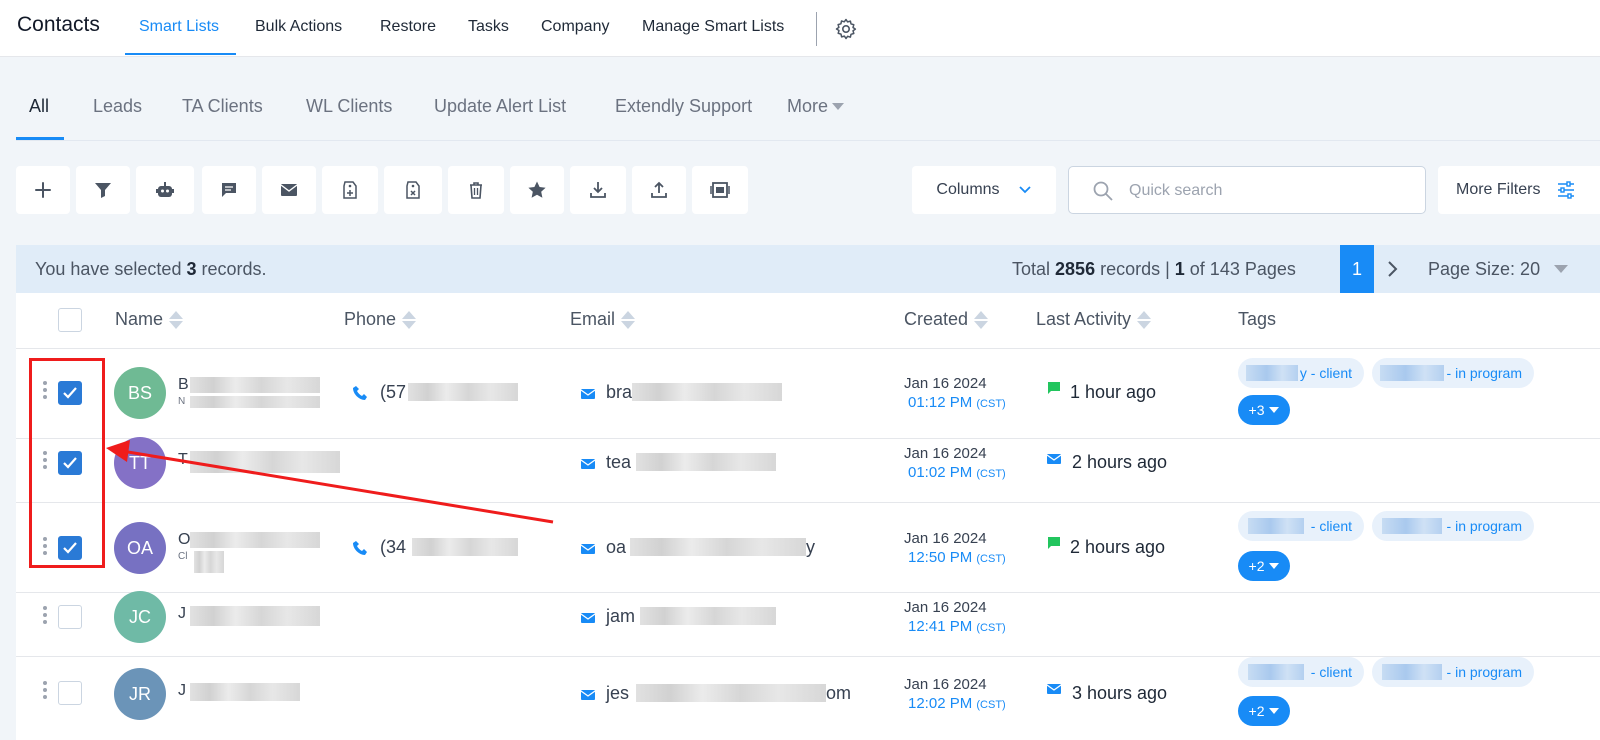  Describe the element at coordinates (940, 472) in the screenshot. I see `time-value: 01:02 PM` at that location.